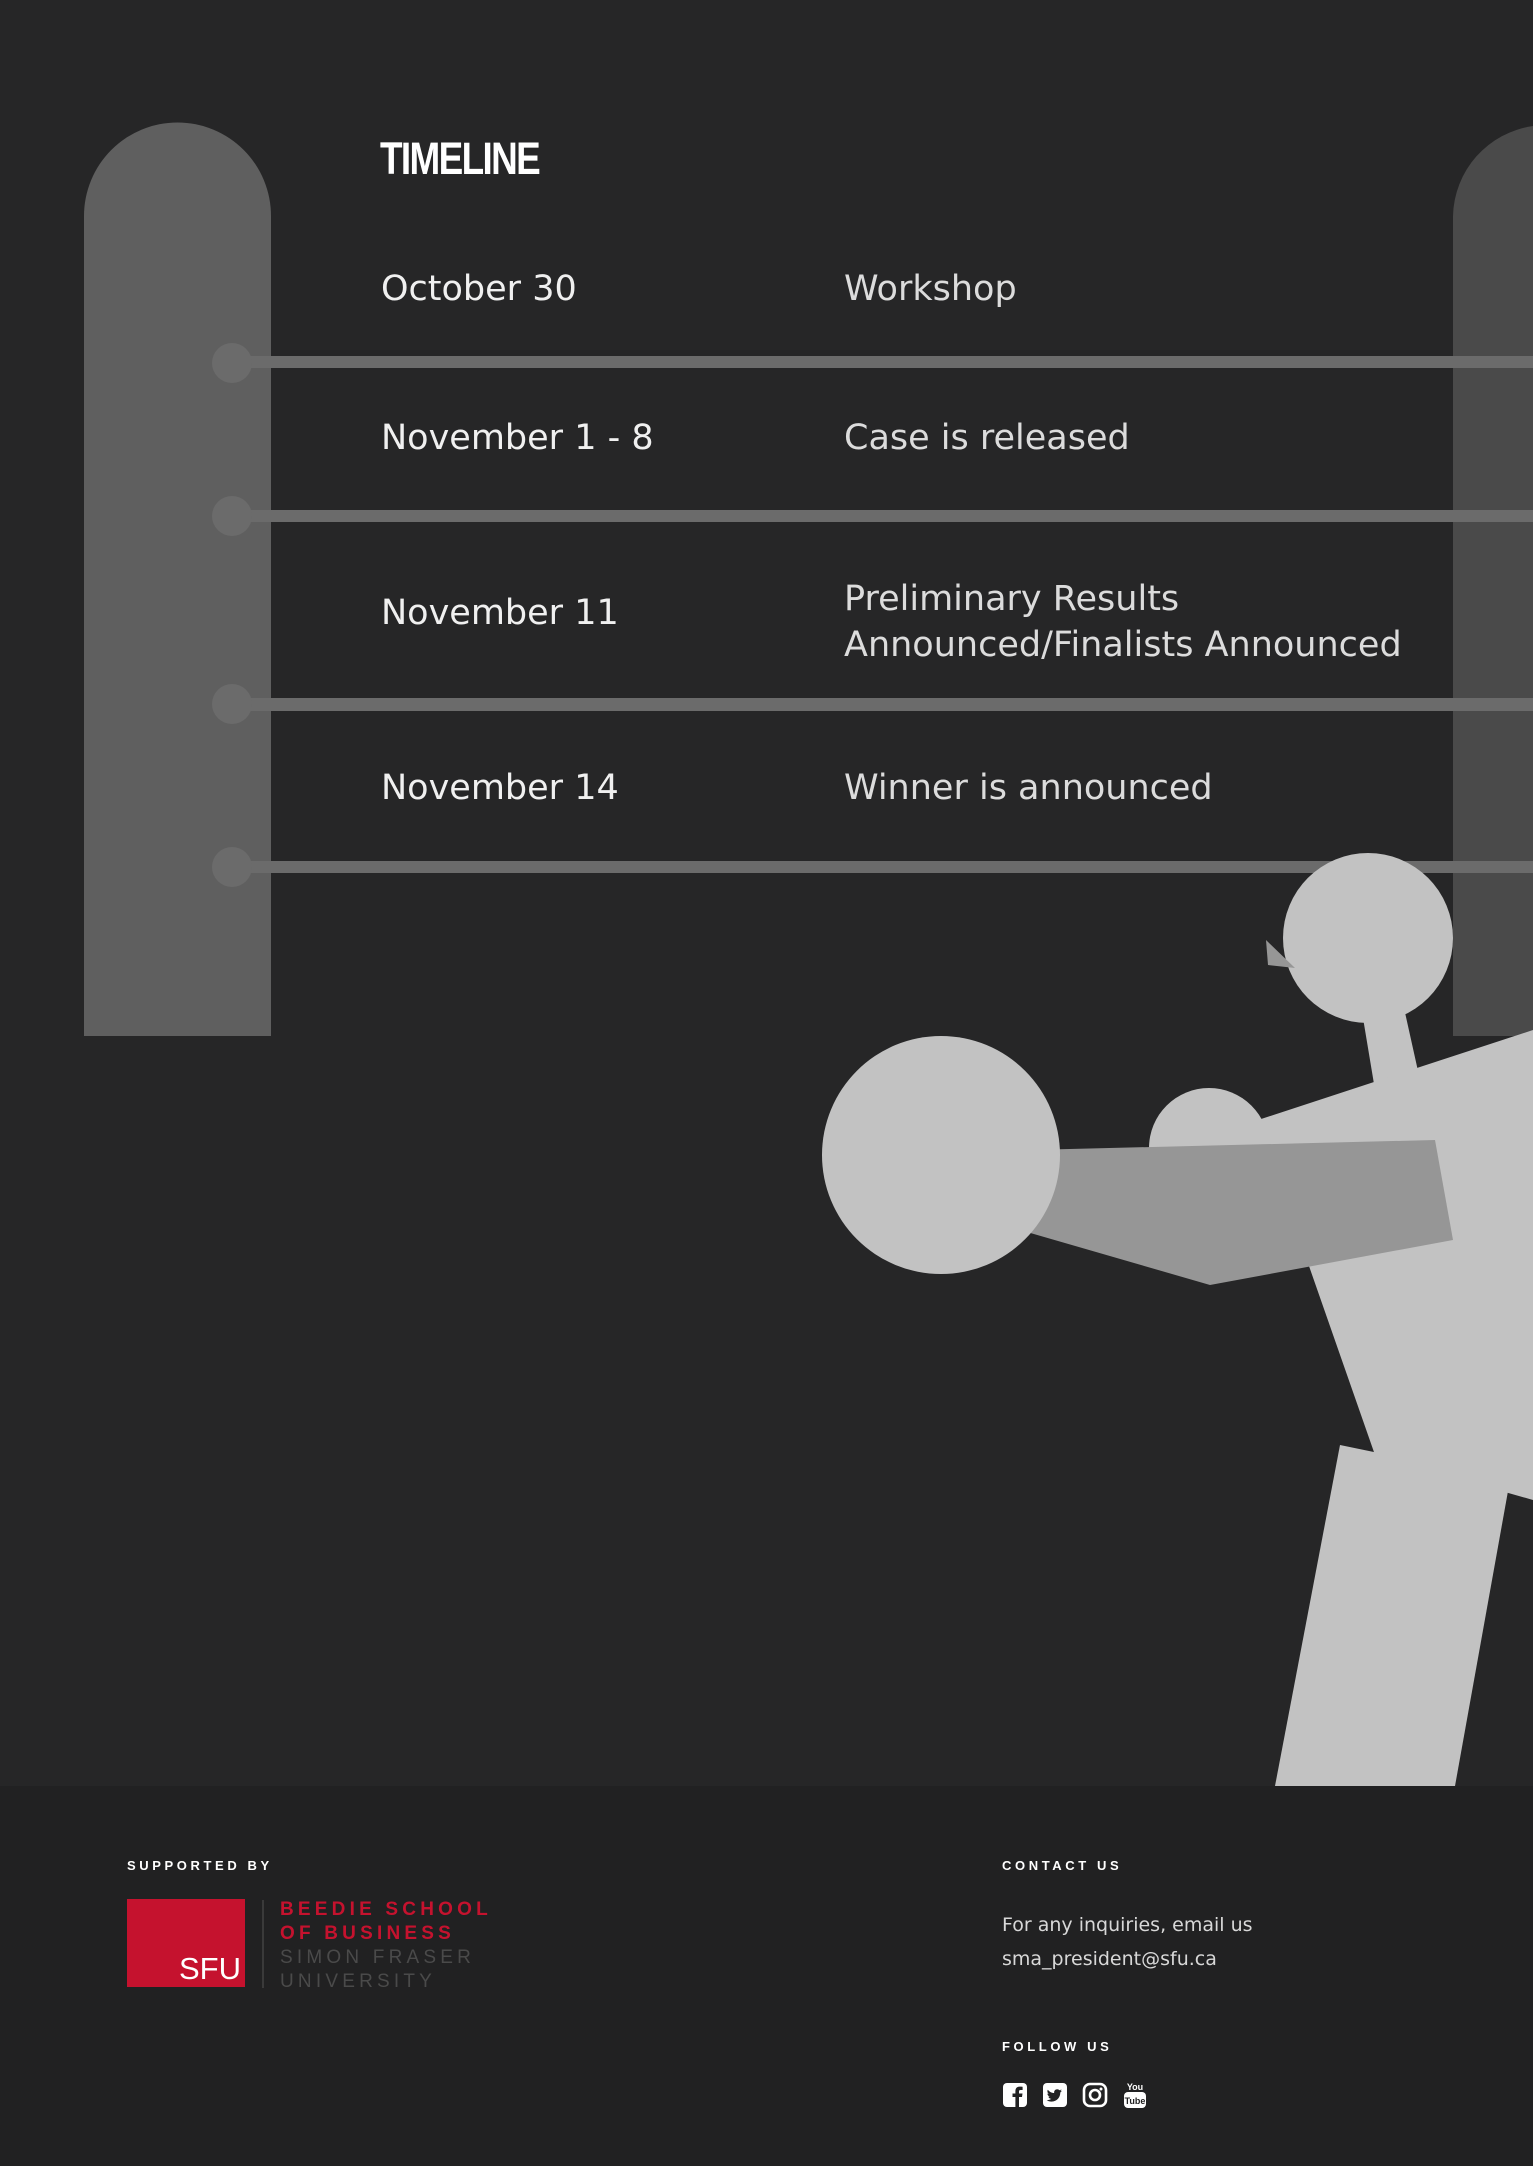 This screenshot has height=2166, width=1533. What do you see at coordinates (1135, 2101) in the screenshot?
I see `svg-text: Tube` at bounding box center [1135, 2101].